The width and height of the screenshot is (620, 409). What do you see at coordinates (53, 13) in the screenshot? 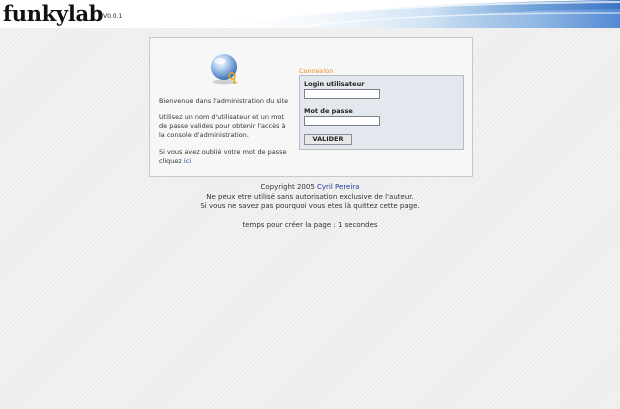
I see `site-logo: funkylab` at bounding box center [53, 13].